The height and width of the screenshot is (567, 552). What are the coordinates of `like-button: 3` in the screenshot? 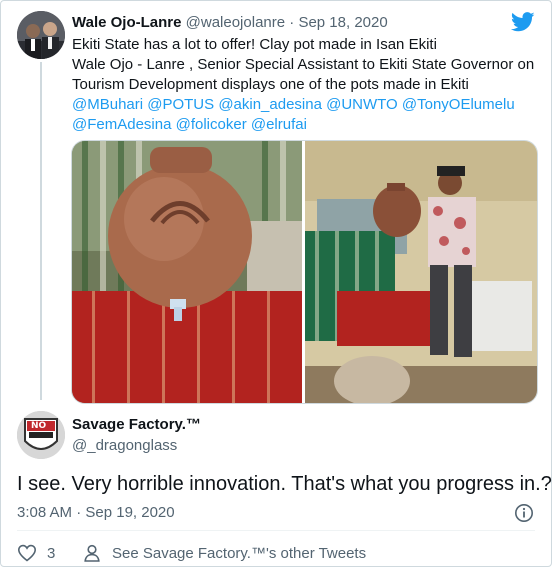 It's located at (36, 553).